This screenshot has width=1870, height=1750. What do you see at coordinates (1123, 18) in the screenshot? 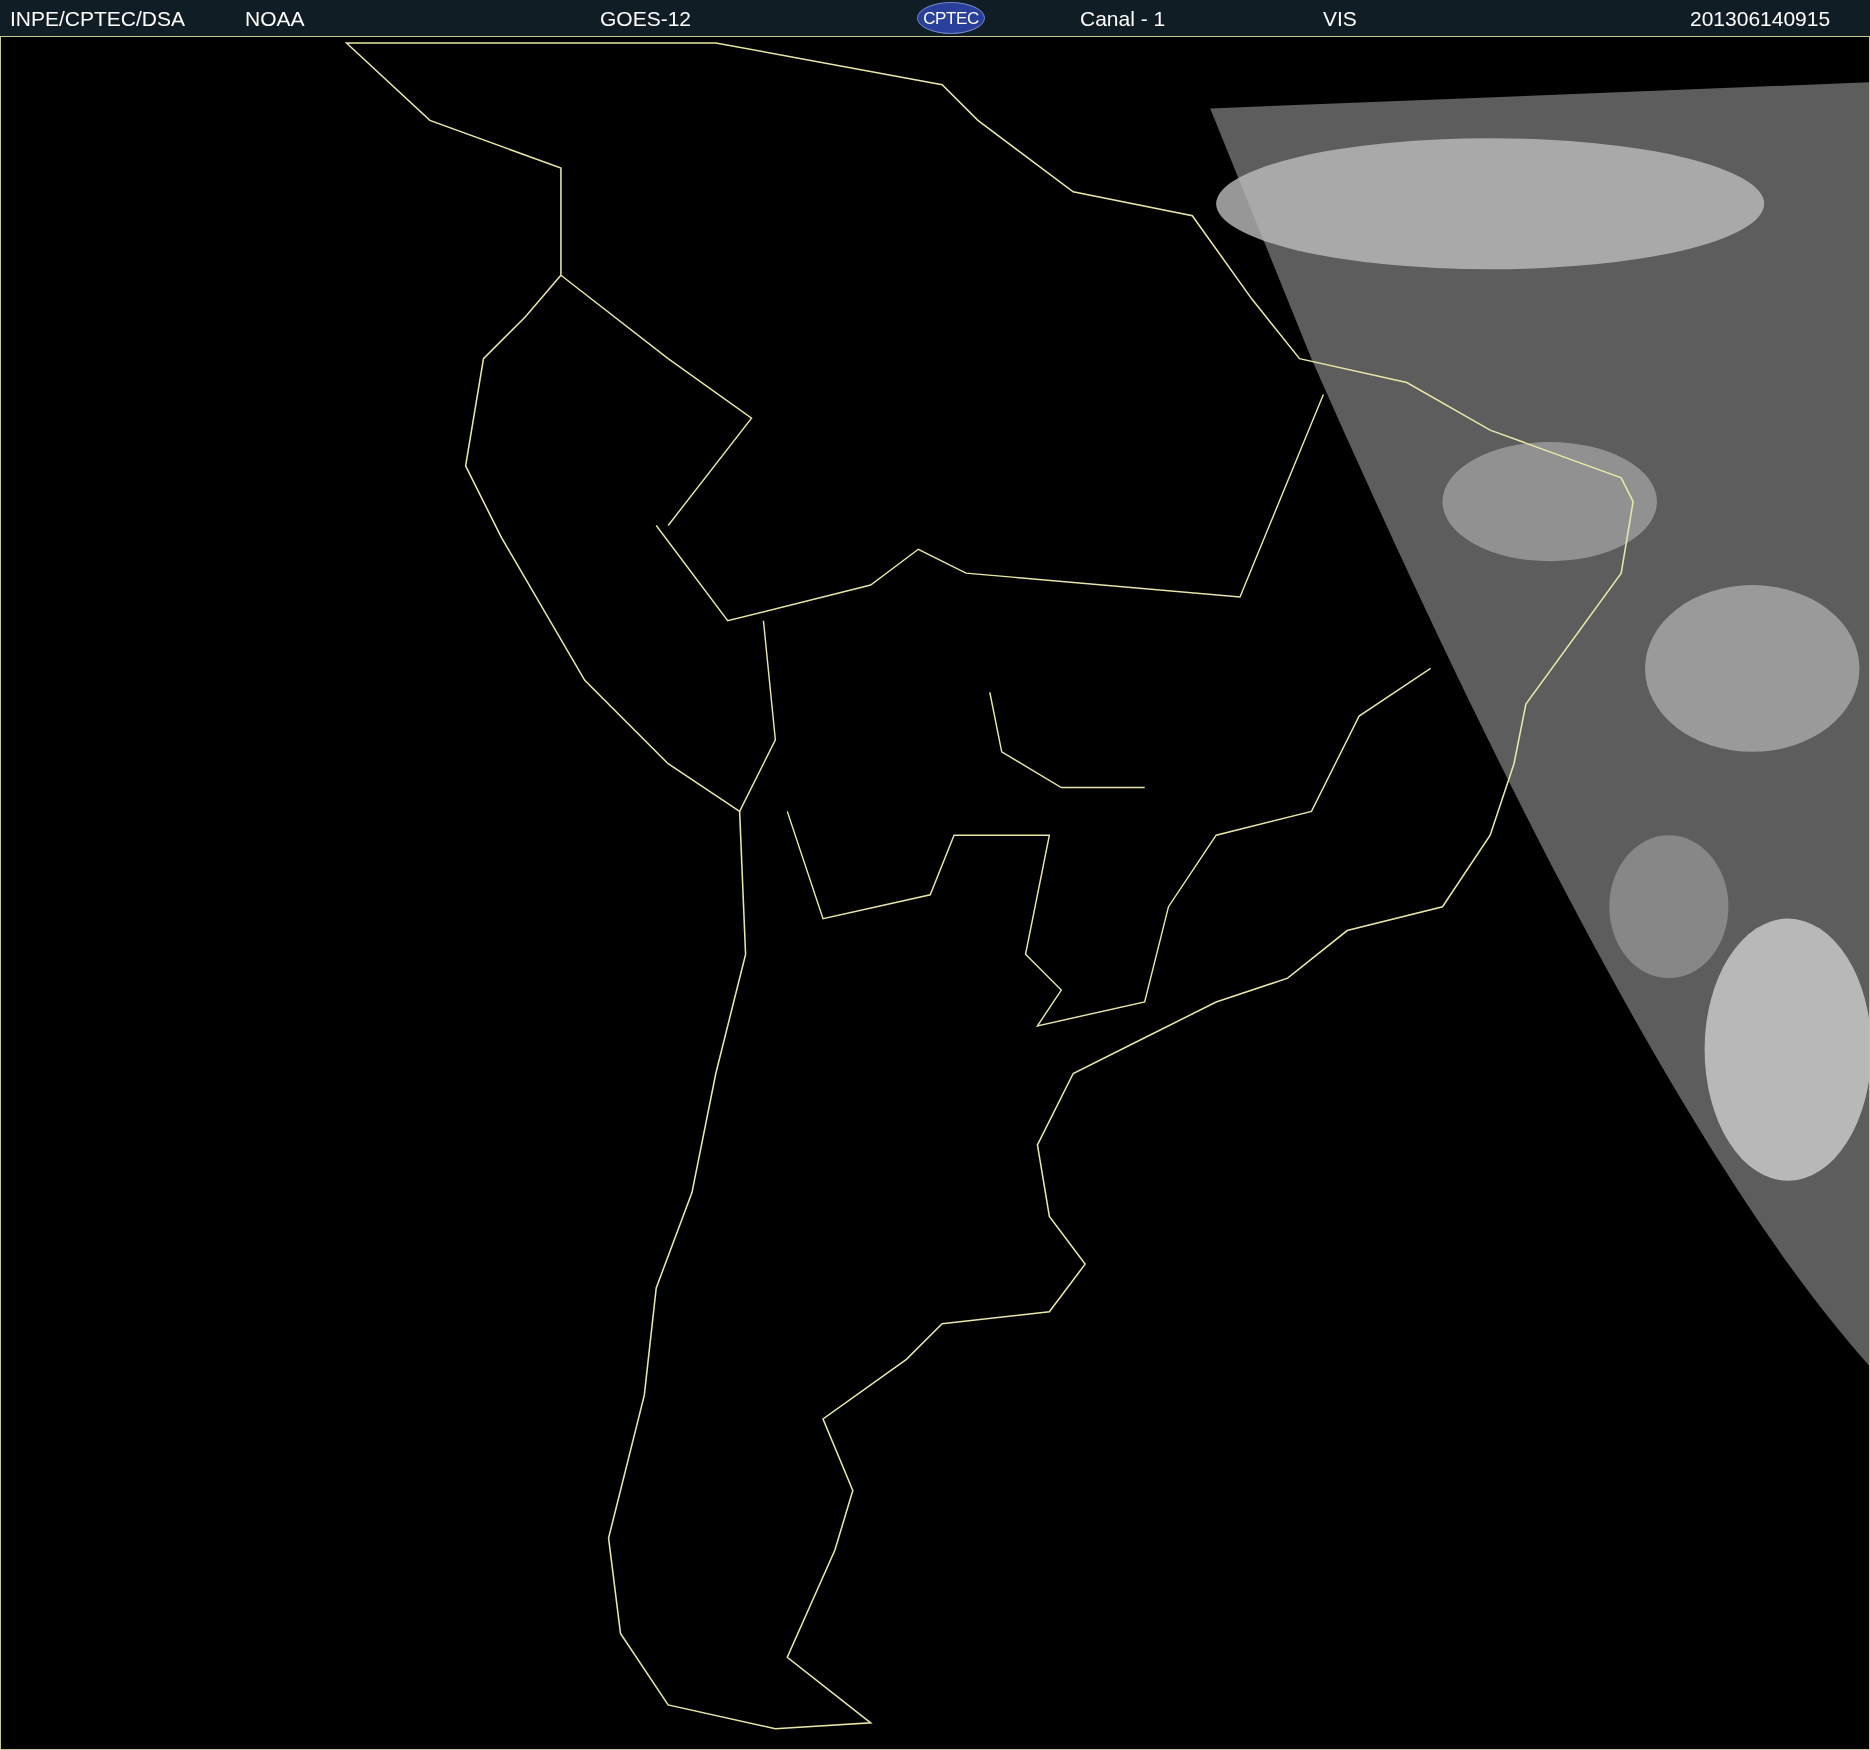
I see `header-label: Canal - 1` at bounding box center [1123, 18].